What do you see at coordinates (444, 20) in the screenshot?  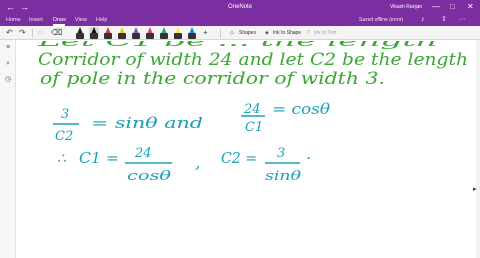 I see `share-icon: ⇧` at bounding box center [444, 20].